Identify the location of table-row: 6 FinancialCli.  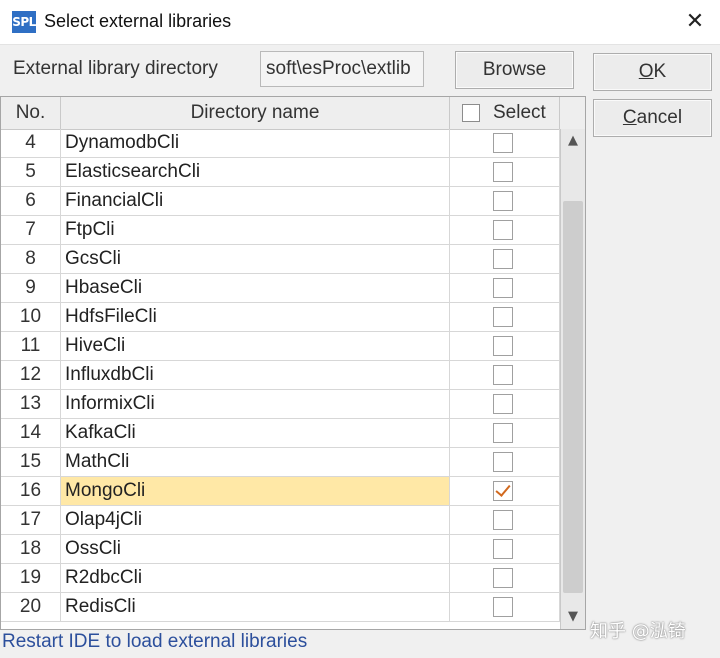
(281, 201).